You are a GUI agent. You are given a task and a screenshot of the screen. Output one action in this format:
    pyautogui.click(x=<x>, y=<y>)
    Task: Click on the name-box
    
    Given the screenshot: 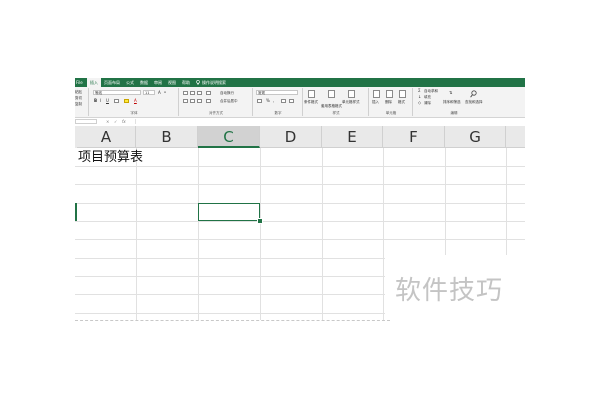 What is the action you would take?
    pyautogui.click(x=86, y=121)
    